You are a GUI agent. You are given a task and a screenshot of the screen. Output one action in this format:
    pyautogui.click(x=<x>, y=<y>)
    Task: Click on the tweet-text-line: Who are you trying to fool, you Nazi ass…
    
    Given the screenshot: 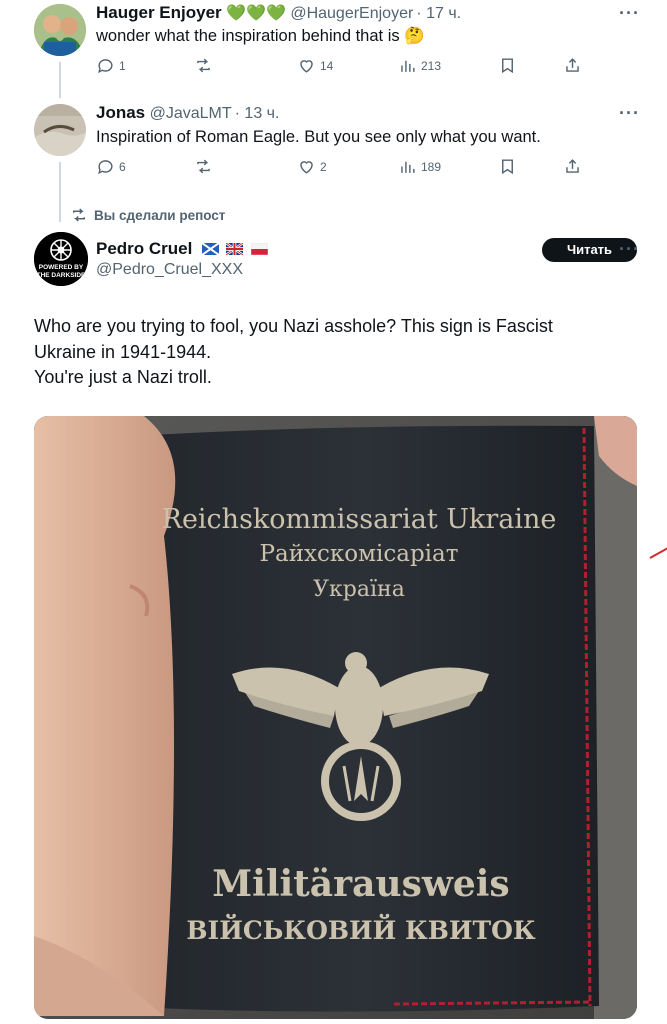 What is the action you would take?
    pyautogui.click(x=293, y=326)
    